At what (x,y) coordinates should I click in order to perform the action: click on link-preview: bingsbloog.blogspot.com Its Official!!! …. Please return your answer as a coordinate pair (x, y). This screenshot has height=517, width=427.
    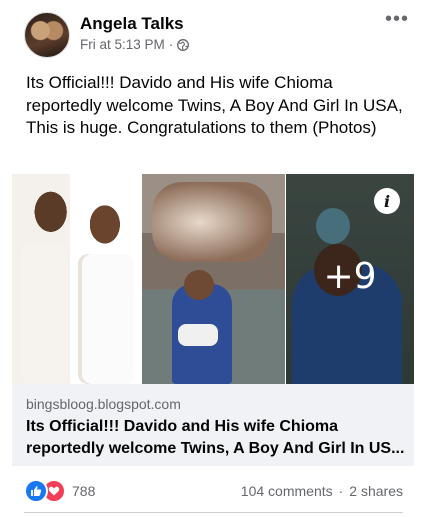
    Looking at the image, I should click on (213, 425).